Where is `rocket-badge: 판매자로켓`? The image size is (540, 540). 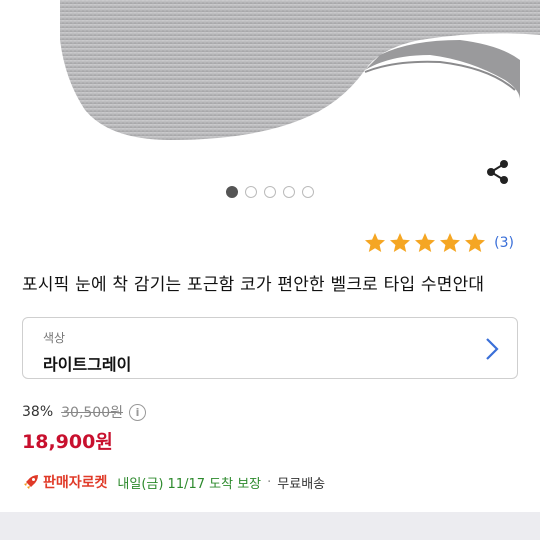
rocket-badge: 판매자로켓 is located at coordinates (75, 483).